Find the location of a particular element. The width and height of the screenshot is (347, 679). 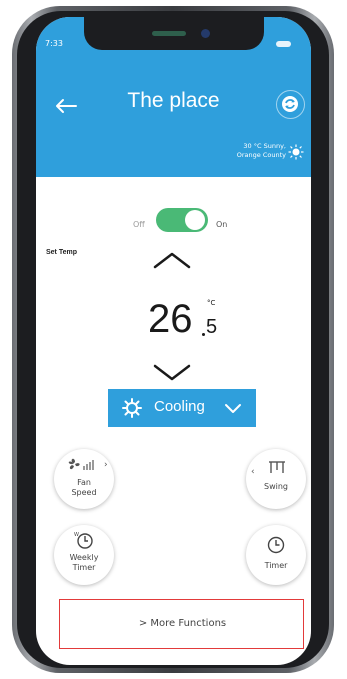

weekly-timer-label: Weekly Timer is located at coordinates (84, 563).